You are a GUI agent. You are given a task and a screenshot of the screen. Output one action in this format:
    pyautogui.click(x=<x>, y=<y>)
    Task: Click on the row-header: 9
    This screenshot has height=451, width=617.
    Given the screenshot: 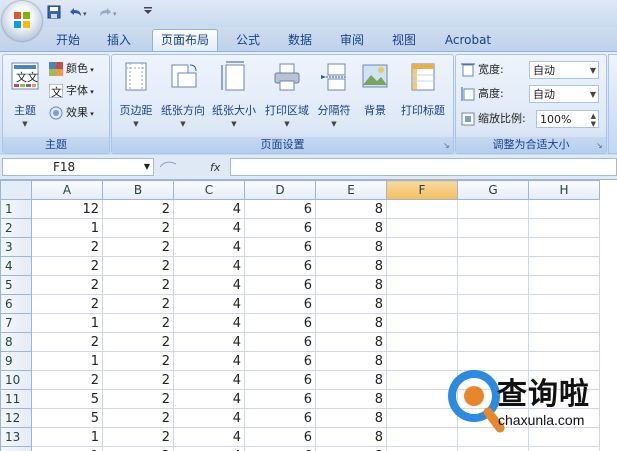 What is the action you would take?
    pyautogui.click(x=16, y=361)
    